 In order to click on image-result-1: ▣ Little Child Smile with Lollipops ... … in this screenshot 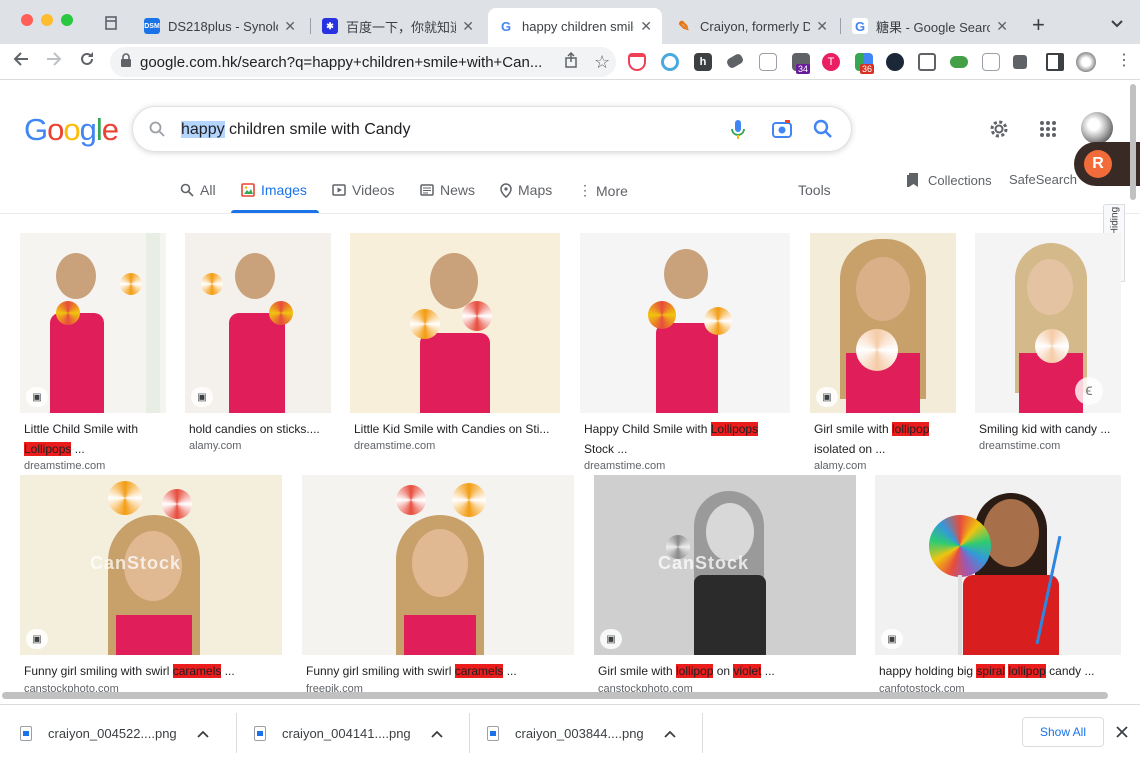, I will do `click(93, 353)`.